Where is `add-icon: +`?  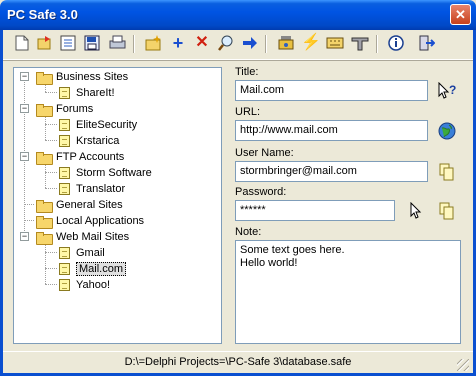
add-icon: + is located at coordinates (178, 43).